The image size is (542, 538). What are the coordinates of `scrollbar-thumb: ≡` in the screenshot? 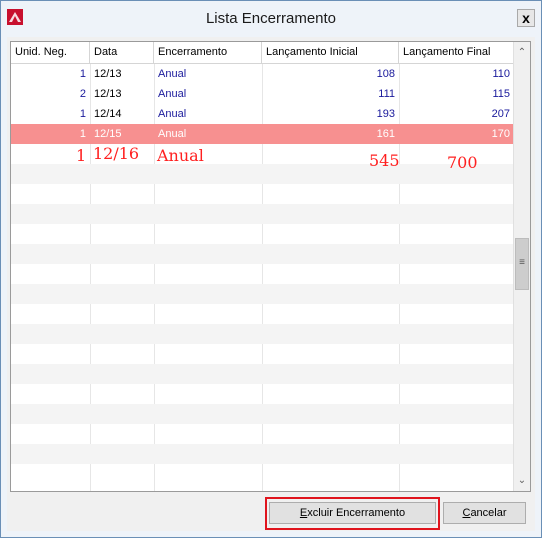 It's located at (522, 264).